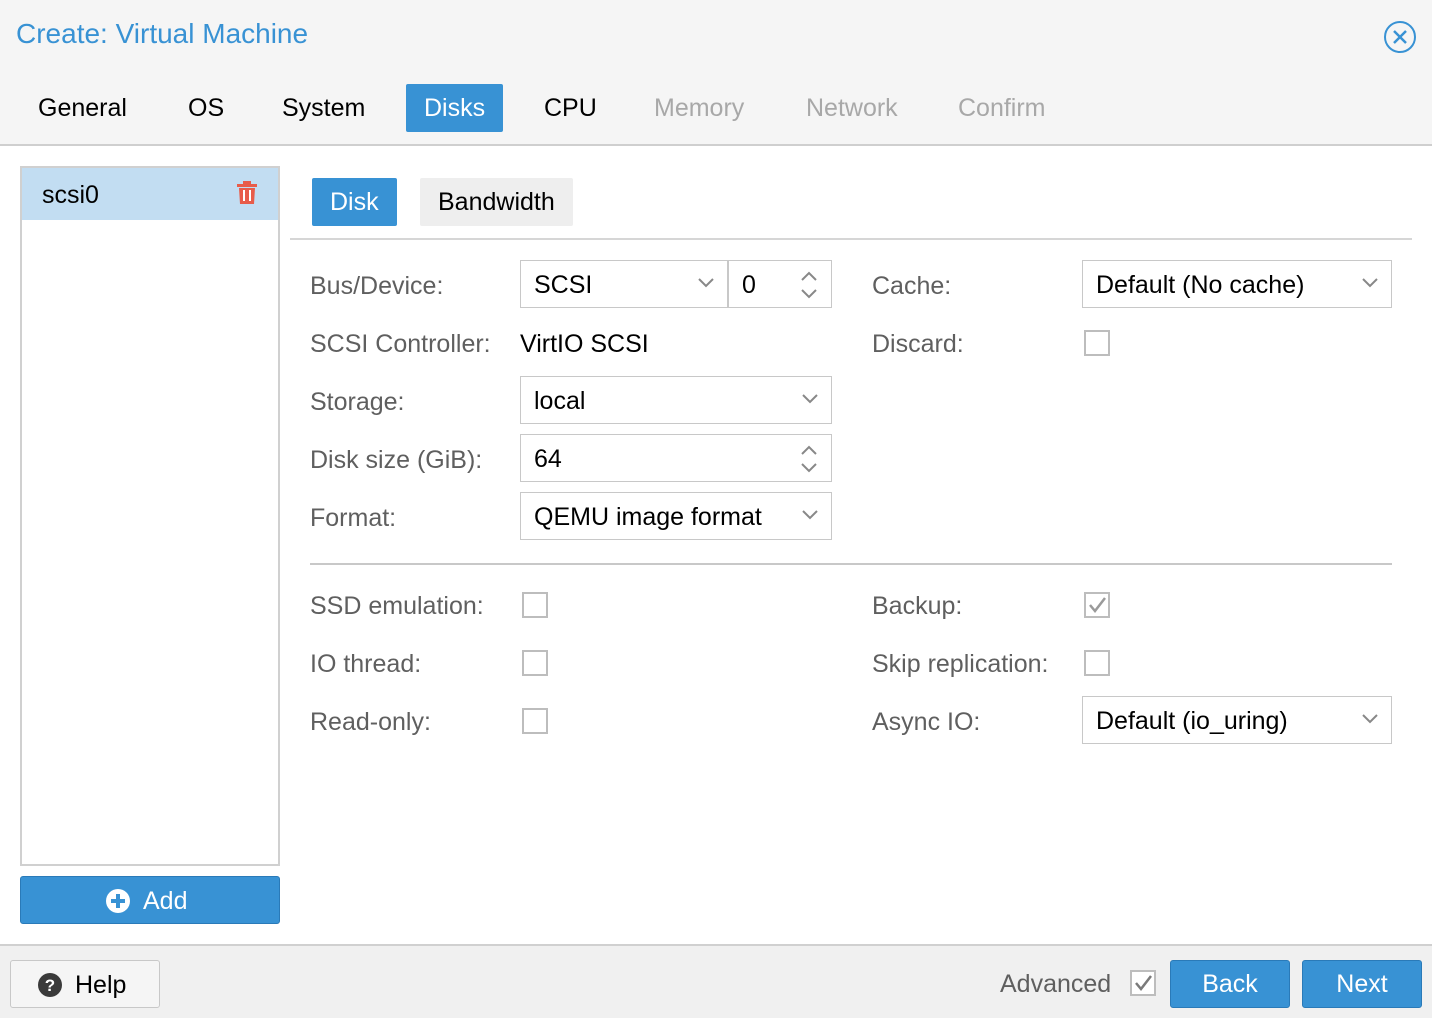 The height and width of the screenshot is (1018, 1432). I want to click on trash-icon, so click(247, 193).